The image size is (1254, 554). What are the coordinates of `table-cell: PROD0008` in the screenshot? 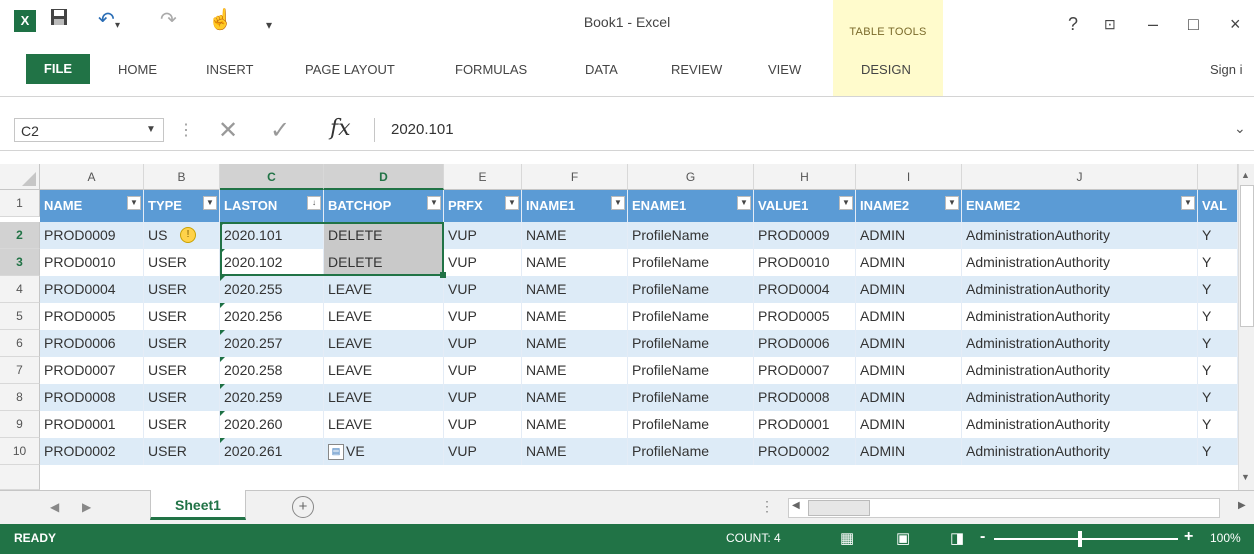 It's located at (92, 397).